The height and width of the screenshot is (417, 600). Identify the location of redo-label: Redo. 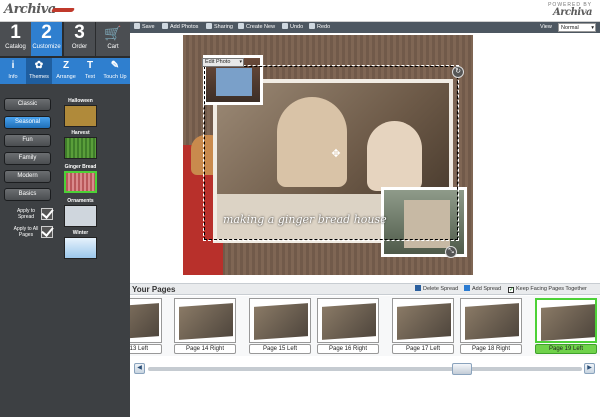
(324, 27).